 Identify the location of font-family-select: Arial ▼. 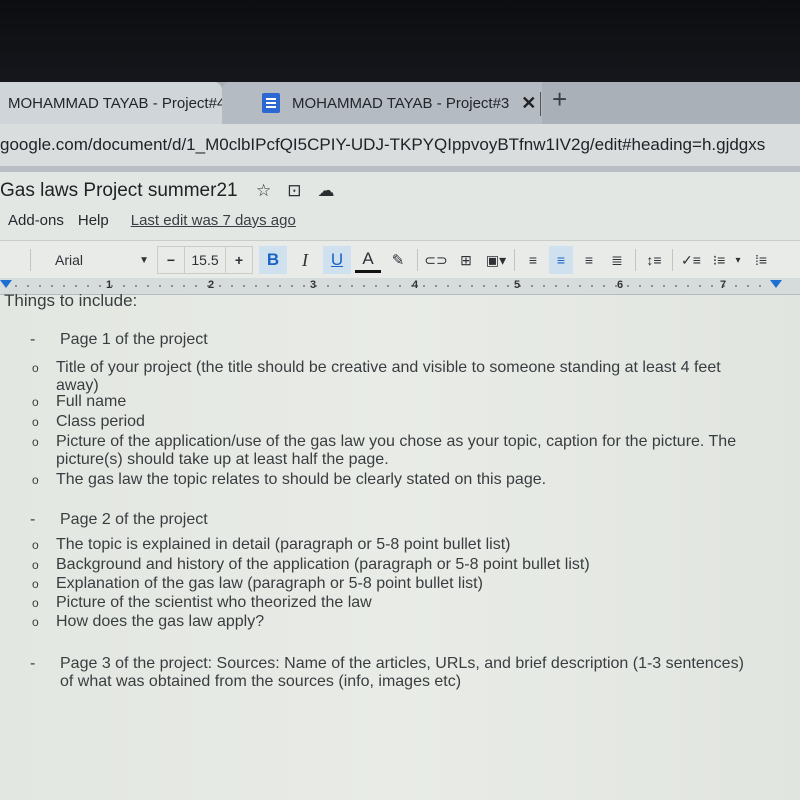
(93, 260).